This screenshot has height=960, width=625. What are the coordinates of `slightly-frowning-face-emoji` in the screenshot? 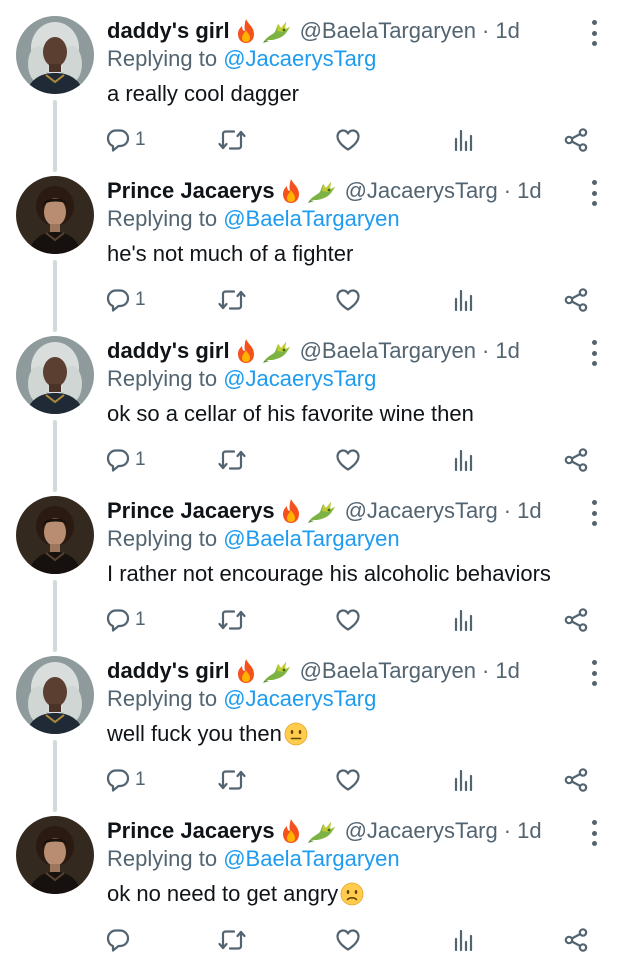 It's located at (352, 894).